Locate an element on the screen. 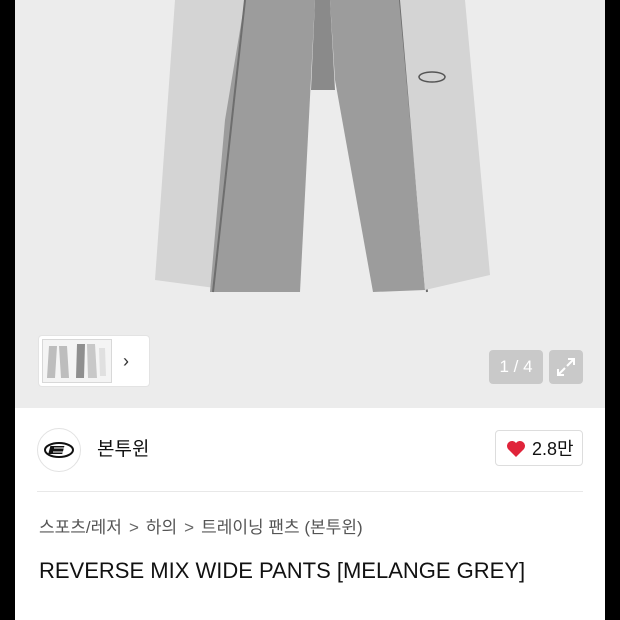  store-avatar is located at coordinates (59, 450).